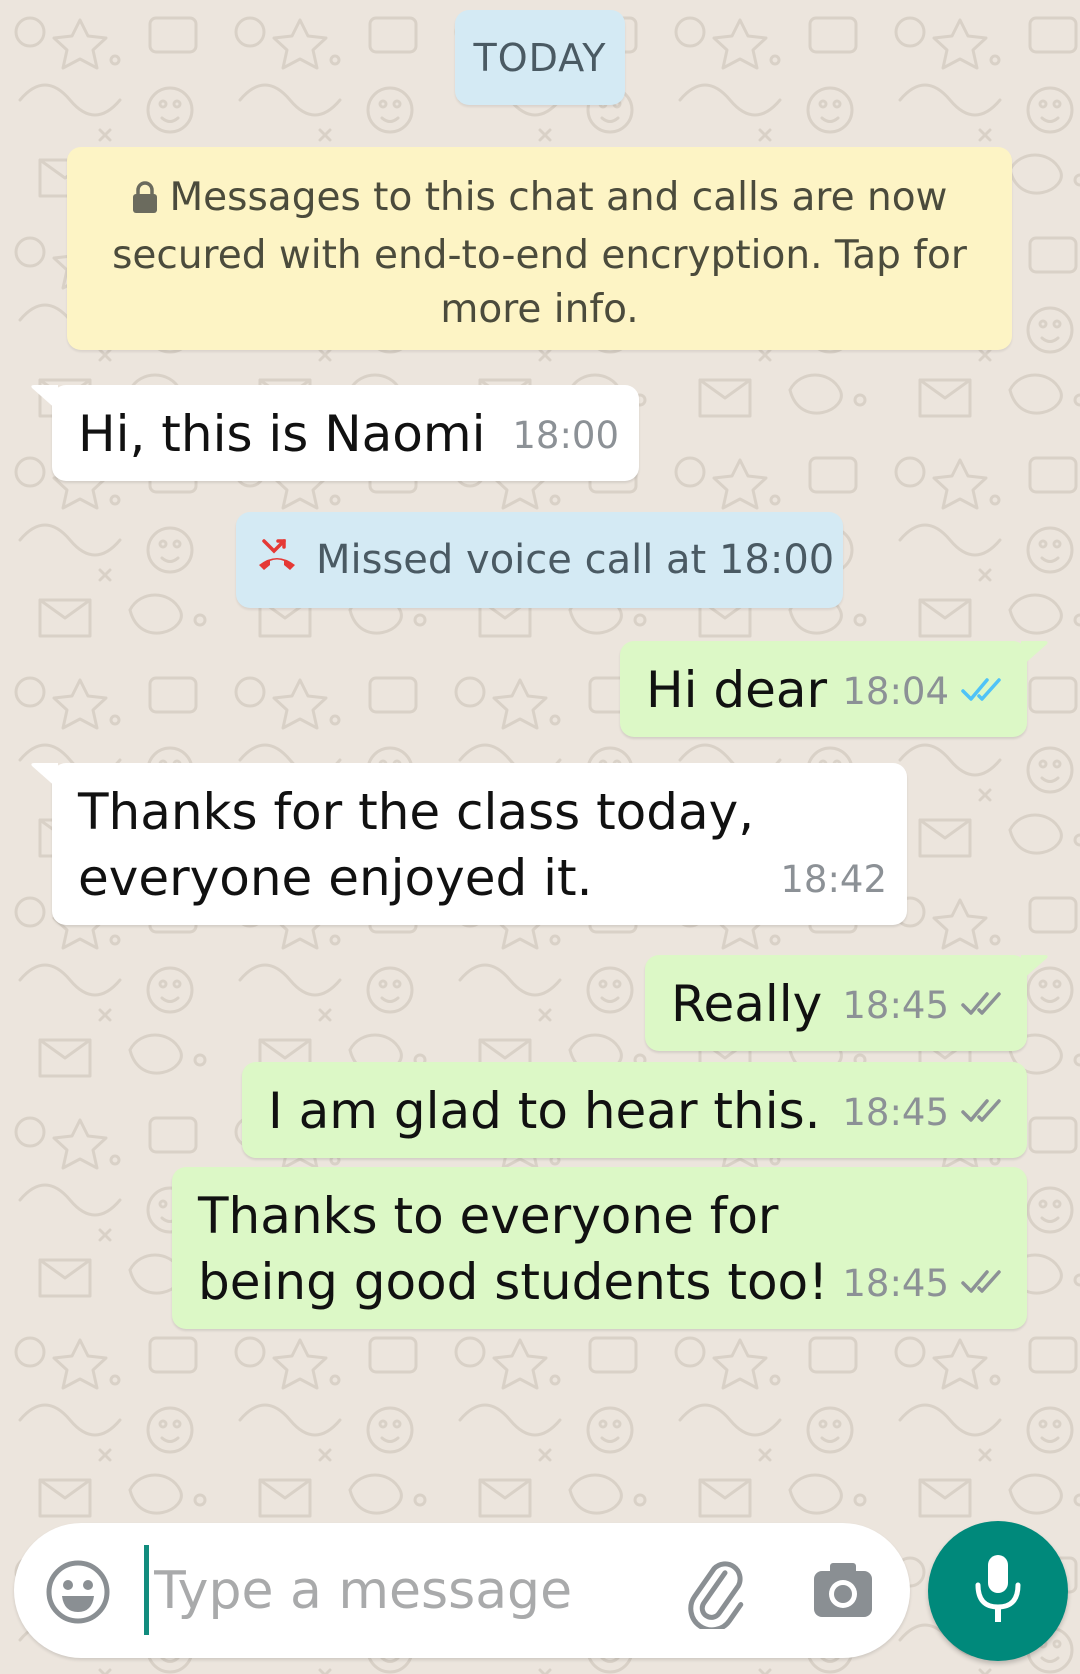  I want to click on message-text: Hi dear, so click(737, 690).